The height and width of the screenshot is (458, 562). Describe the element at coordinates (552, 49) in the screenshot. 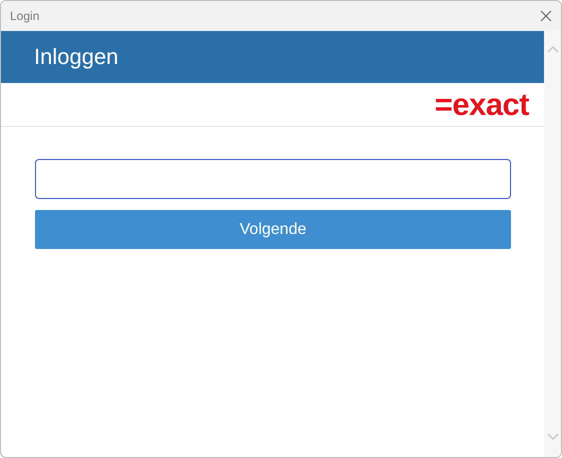

I see `scroll-up-icon` at that location.